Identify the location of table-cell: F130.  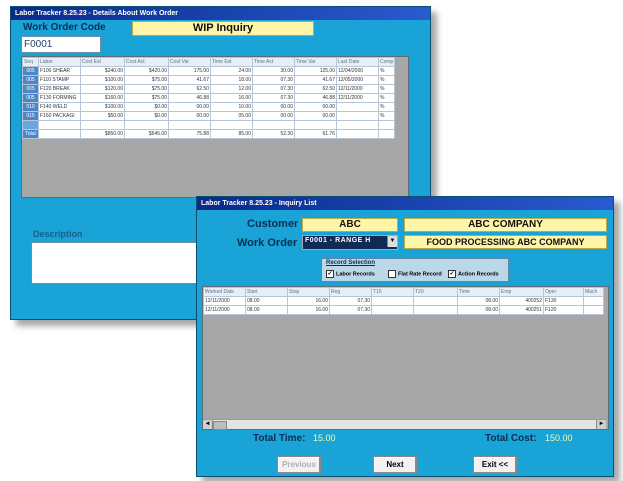
(563, 301).